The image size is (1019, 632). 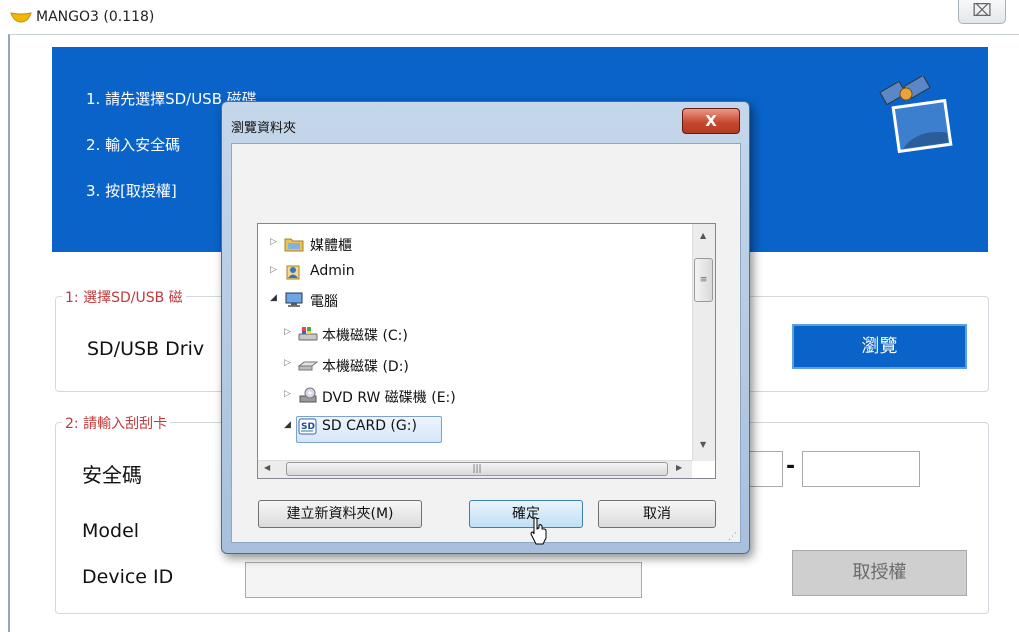 What do you see at coordinates (133, 145) in the screenshot?
I see `step-2-text: 2. 輸入安全碼` at bounding box center [133, 145].